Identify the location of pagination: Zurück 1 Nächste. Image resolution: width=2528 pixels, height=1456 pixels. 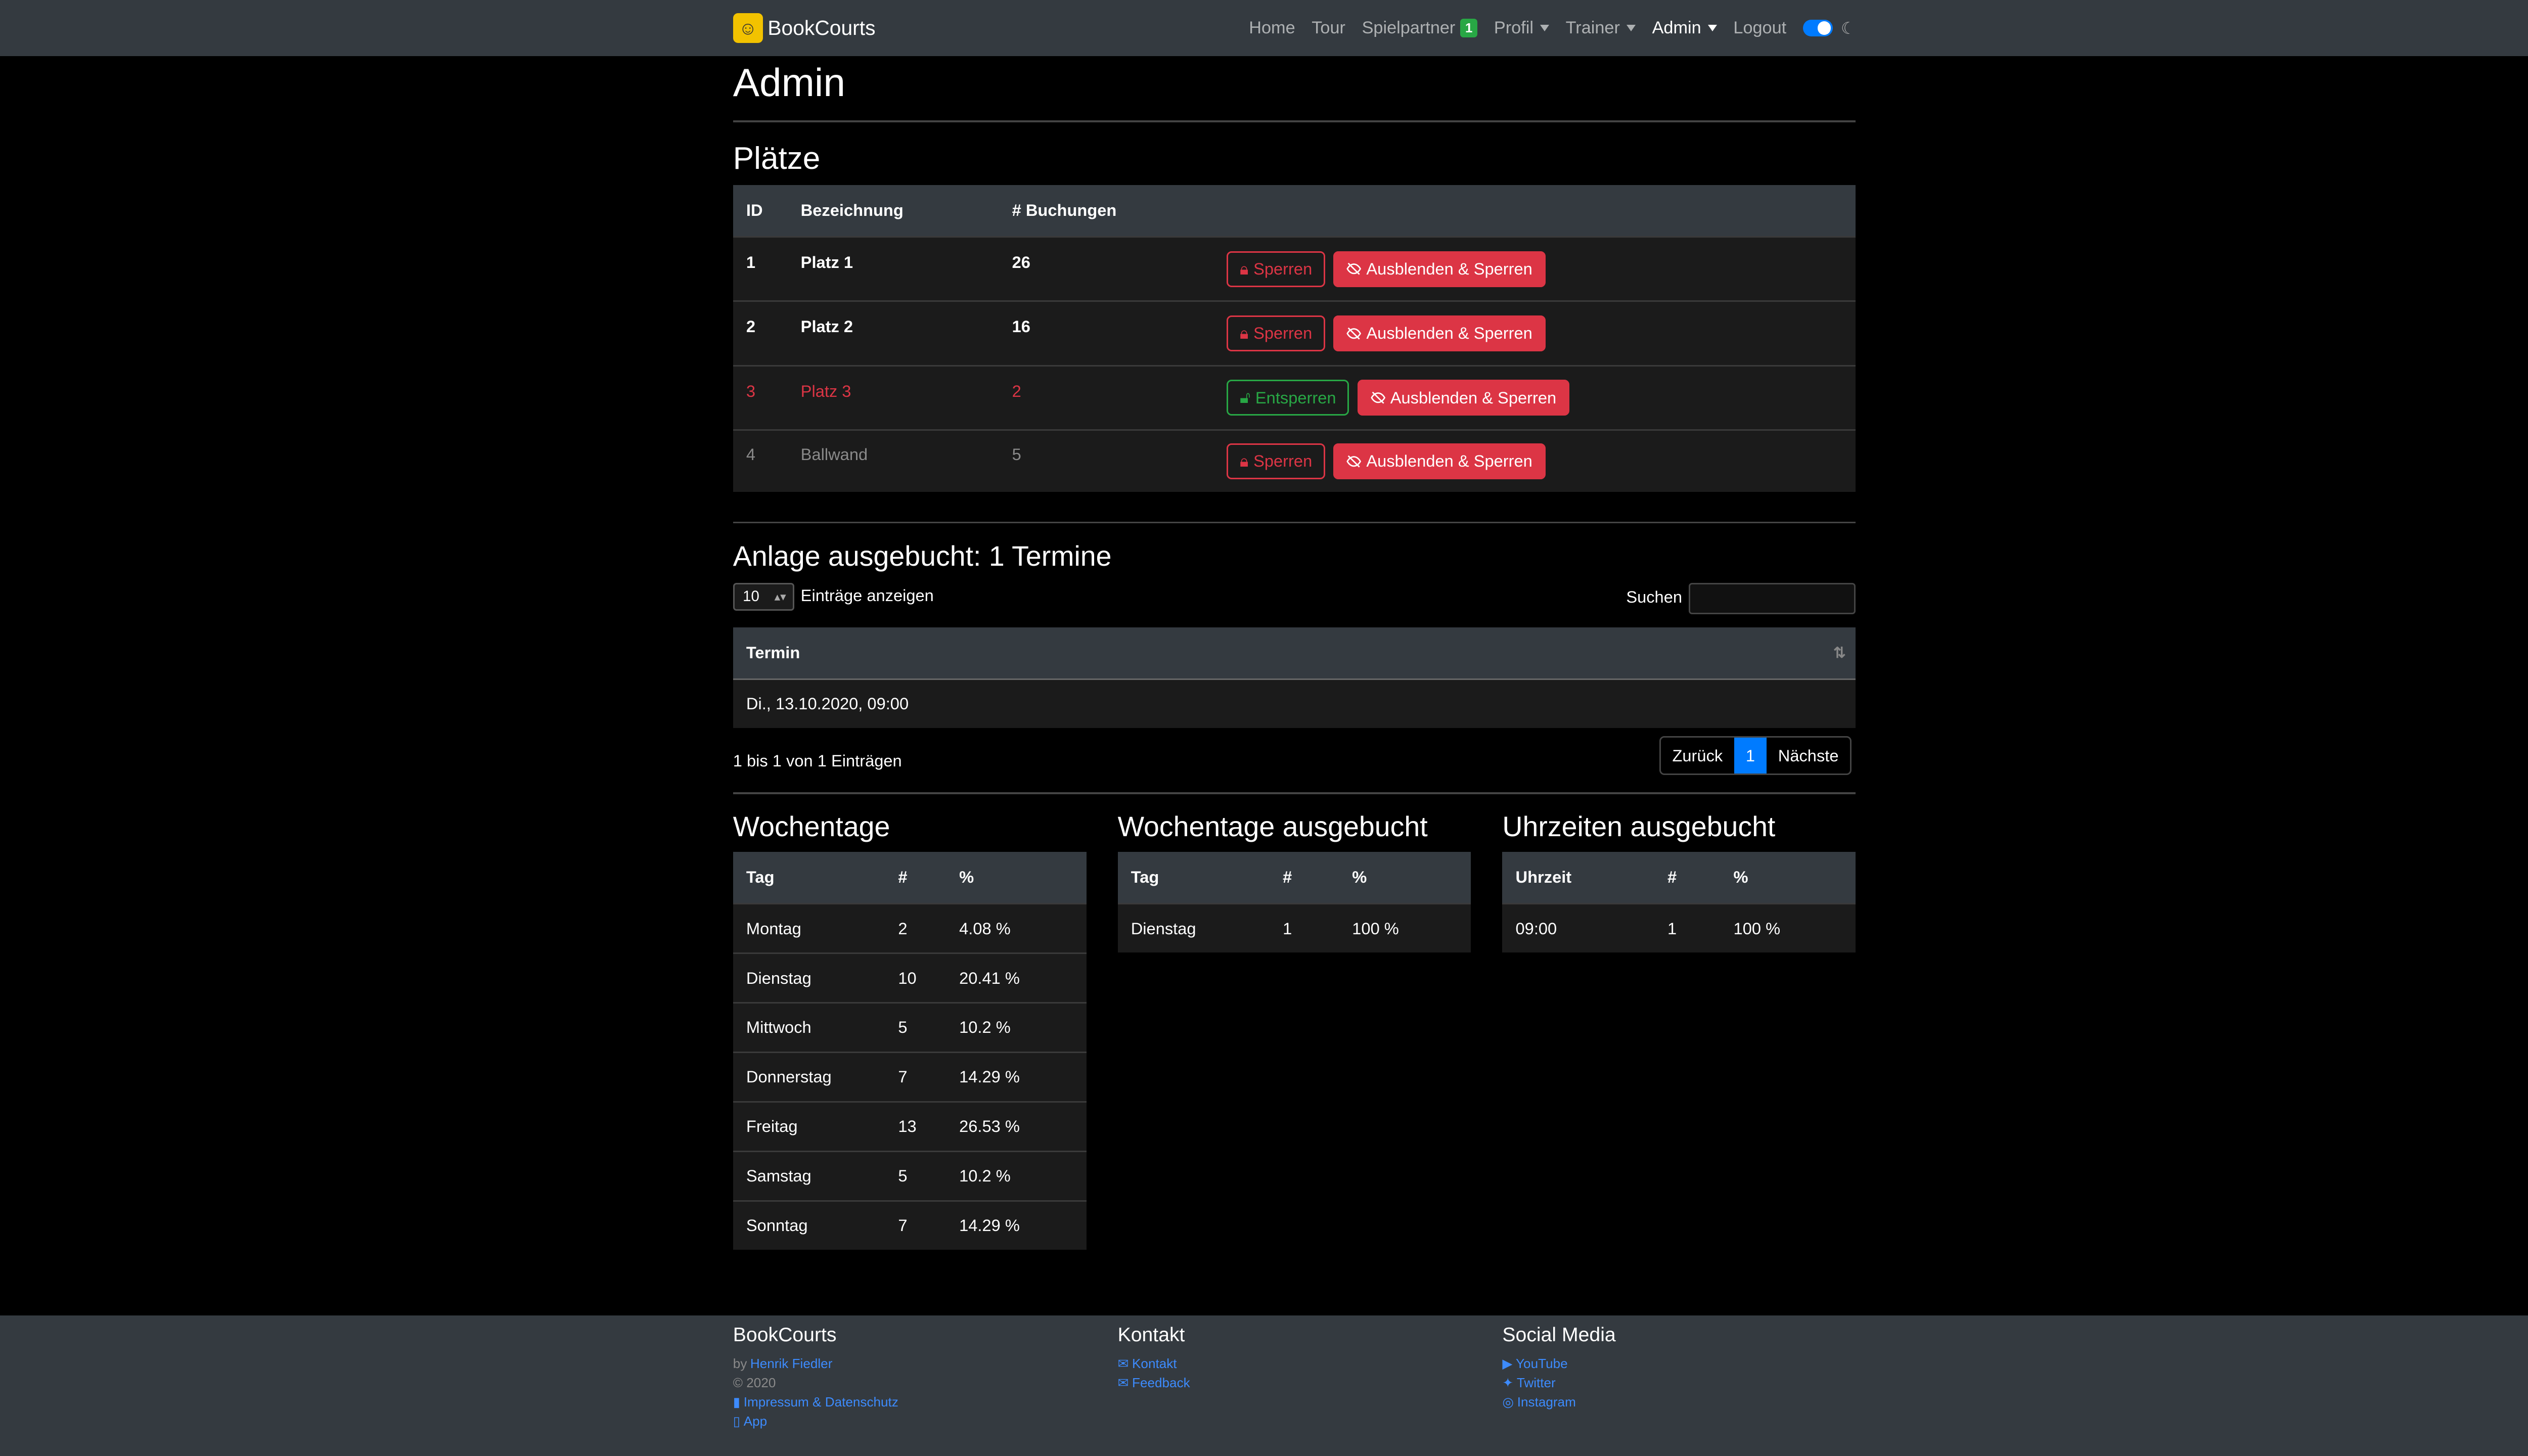
(1756, 755).